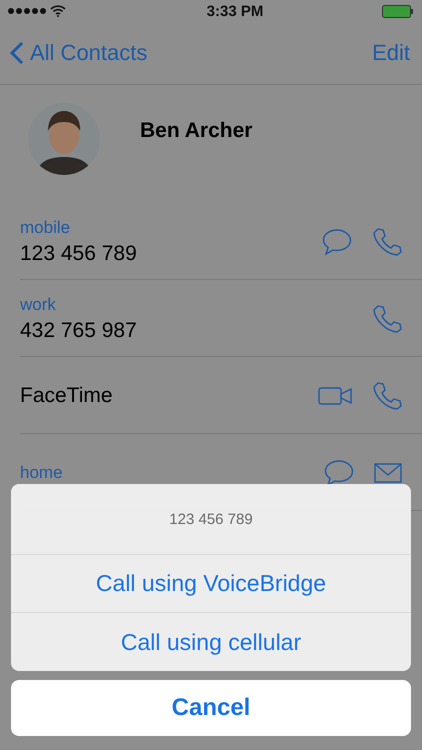 The height and width of the screenshot is (750, 422). Describe the element at coordinates (211, 584) in the screenshot. I see `sheet-option: Call using VoiceBridge` at that location.